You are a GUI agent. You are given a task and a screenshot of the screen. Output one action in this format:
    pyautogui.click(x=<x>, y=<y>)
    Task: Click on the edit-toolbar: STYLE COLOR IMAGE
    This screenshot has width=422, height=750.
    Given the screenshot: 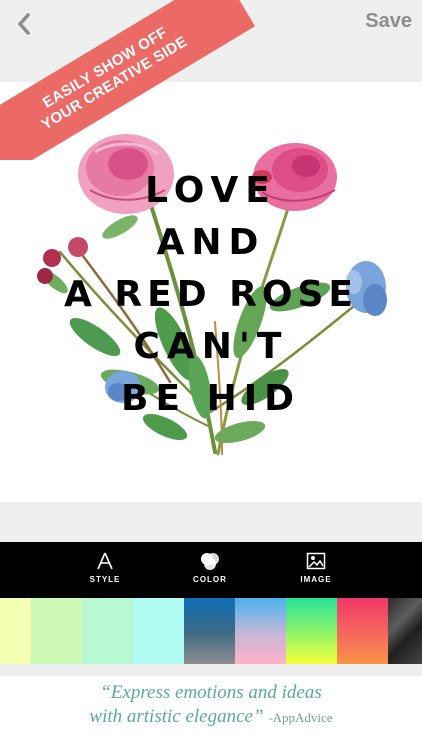 What is the action you would take?
    pyautogui.click(x=211, y=570)
    